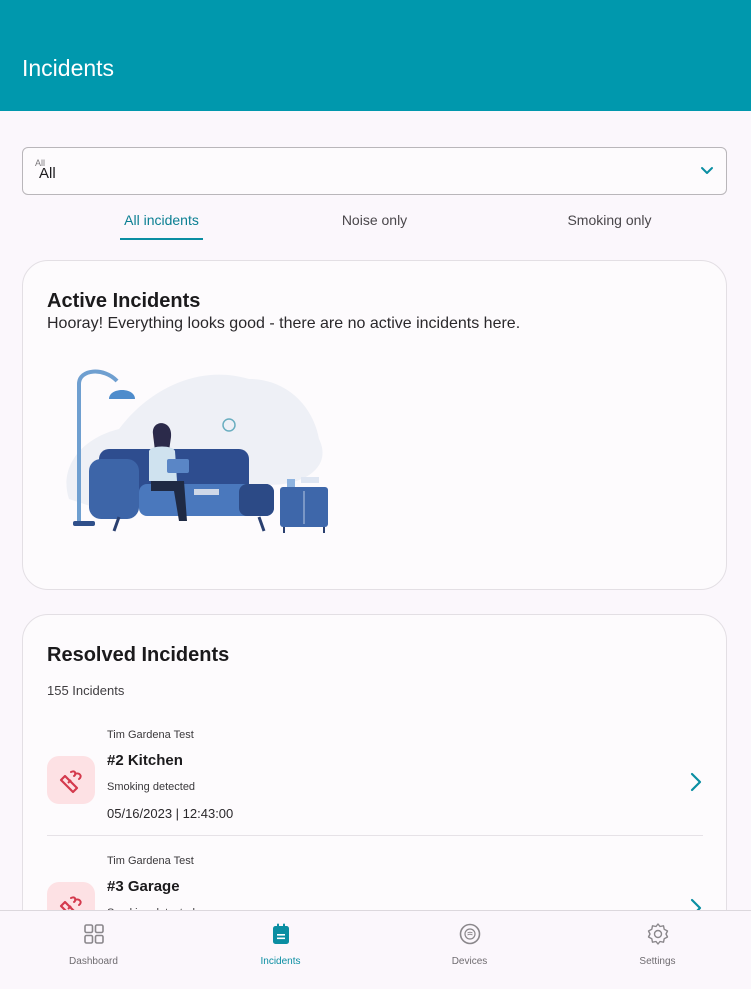 Image resolution: width=751 pixels, height=989 pixels. I want to click on nav-label: Settings, so click(657, 961).